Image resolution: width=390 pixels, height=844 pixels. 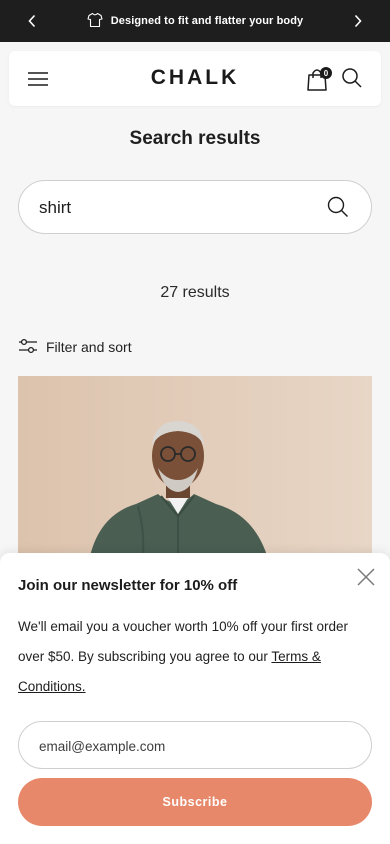 I want to click on tshirt-icon, so click(x=95, y=21).